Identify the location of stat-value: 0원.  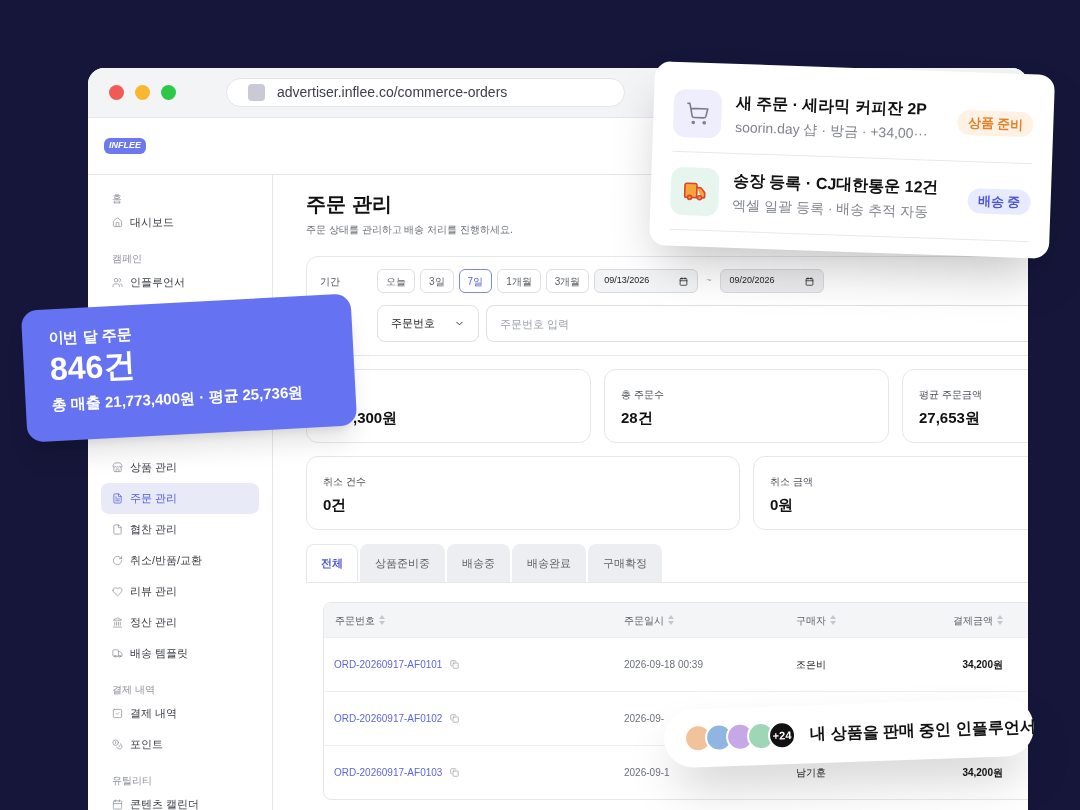
(782, 505).